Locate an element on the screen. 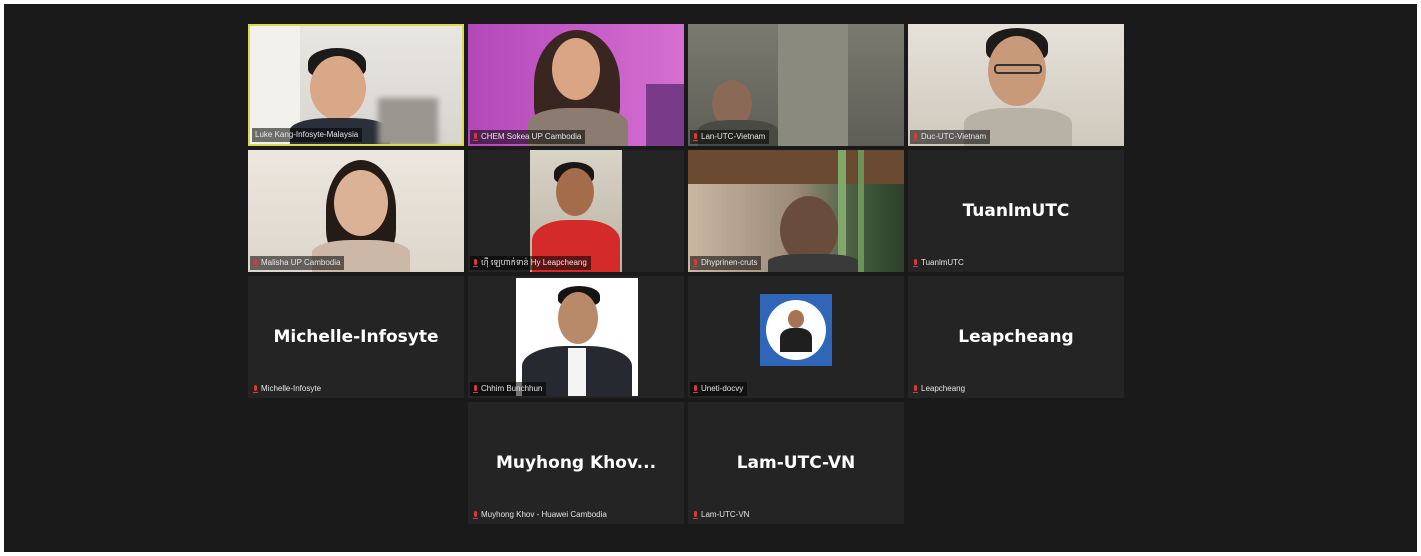 The height and width of the screenshot is (556, 1421). participant-tile-tuanlm: TuanlmUTC TuanlmUTC is located at coordinates (1016, 211).